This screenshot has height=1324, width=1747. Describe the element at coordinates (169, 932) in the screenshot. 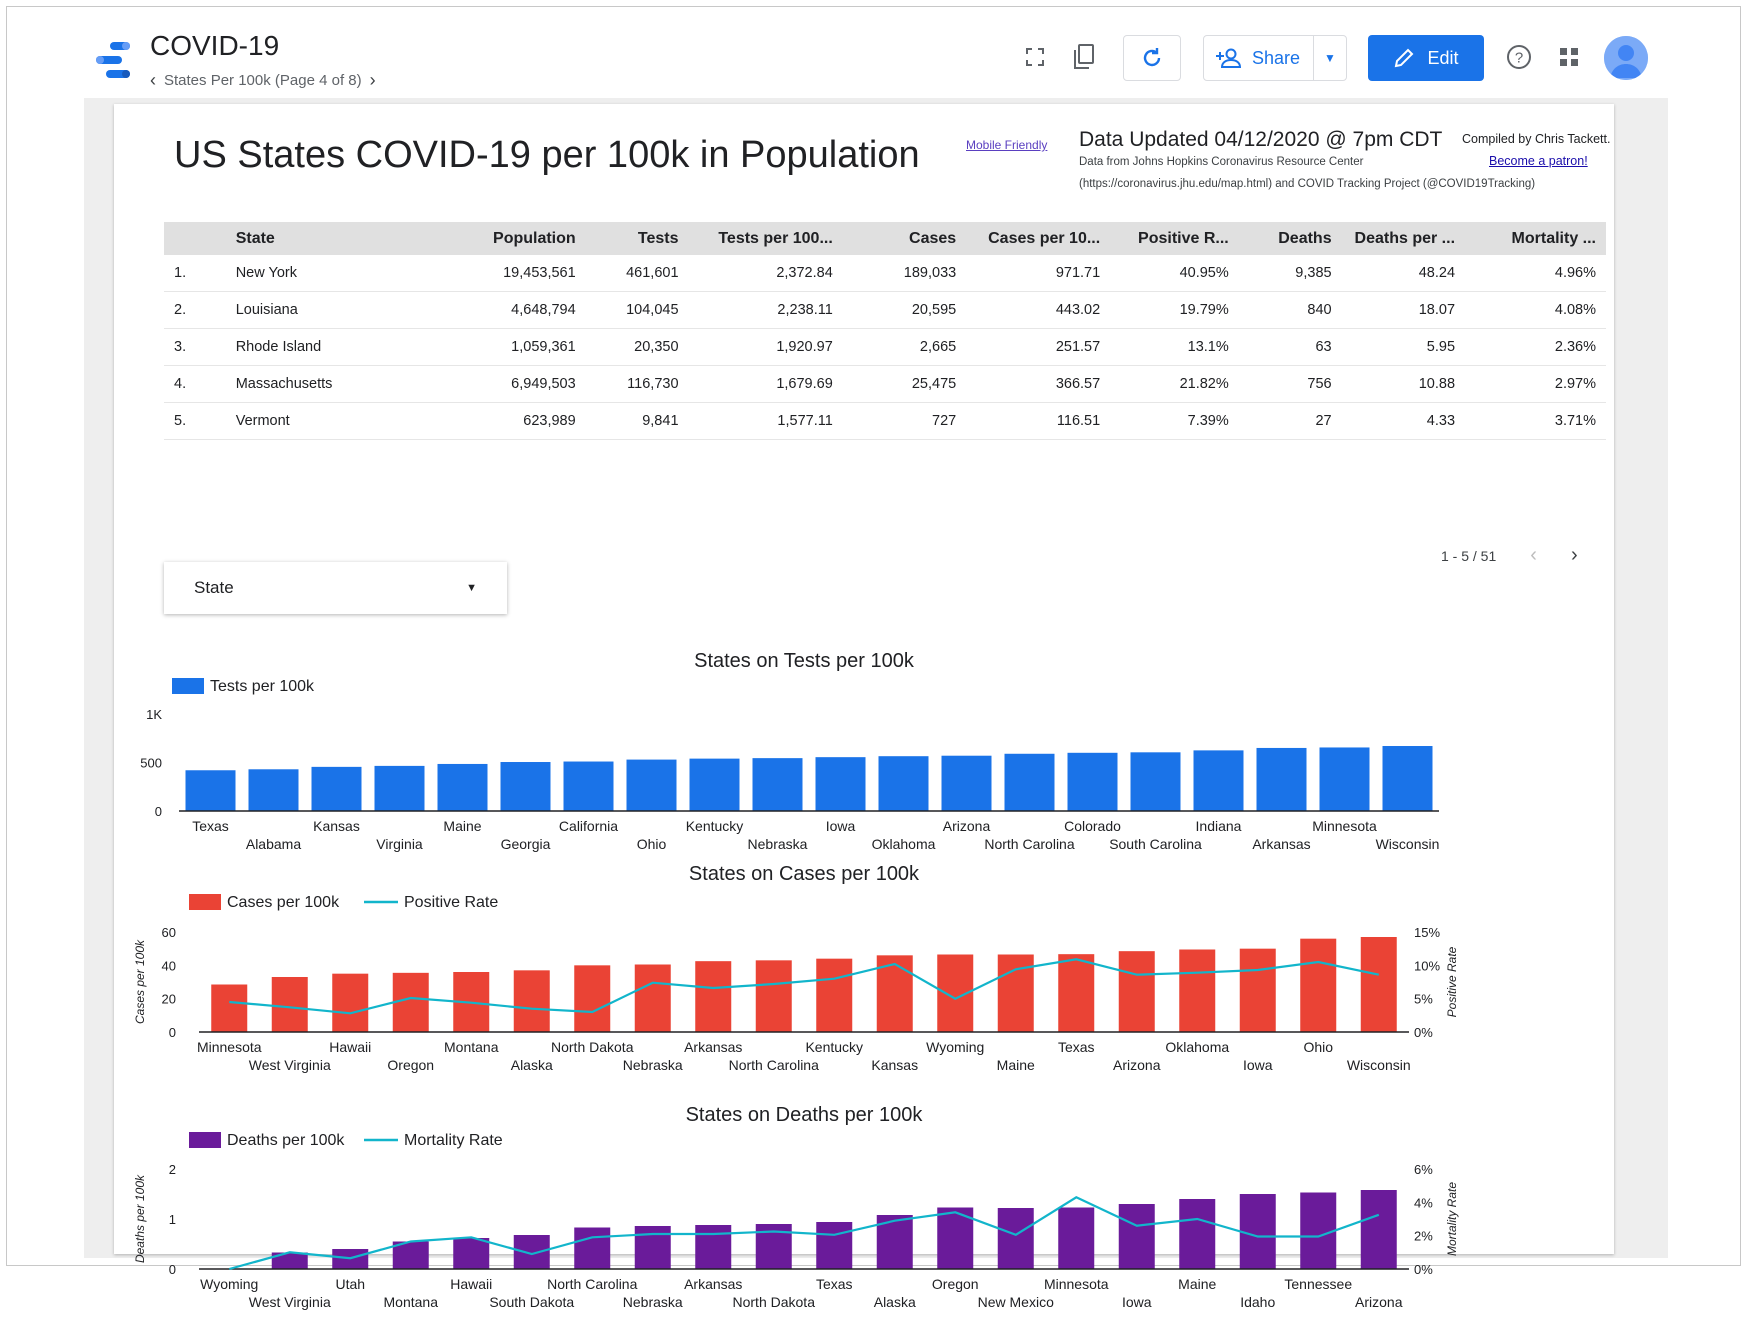

I see `y-tick-label: 60` at that location.